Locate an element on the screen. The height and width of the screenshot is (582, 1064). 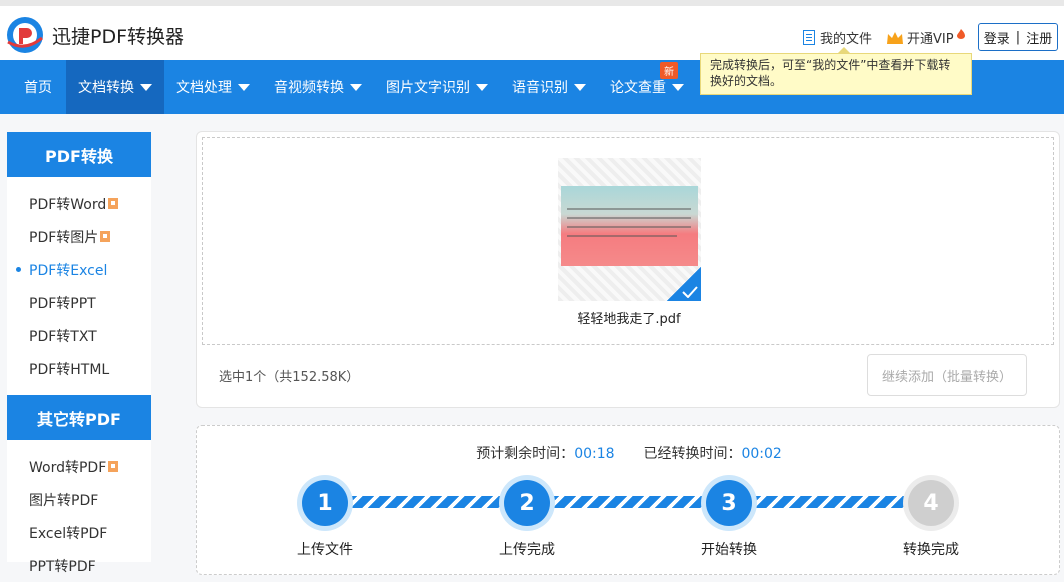
sidebar-item-excel-to-pdf: Excel转PDF is located at coordinates (79, 532).